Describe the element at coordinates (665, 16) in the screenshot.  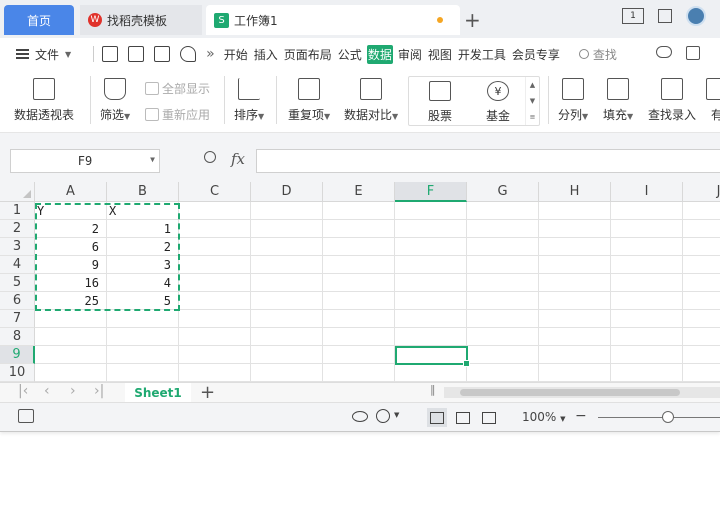
I see `grid-apps-icon` at that location.